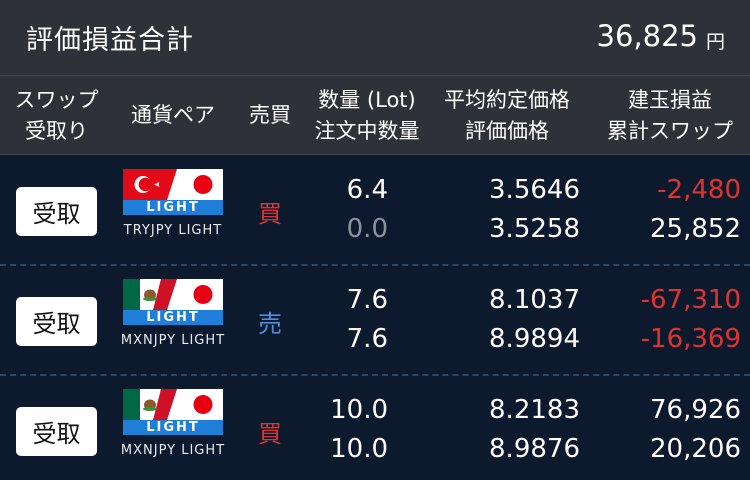 This screenshot has width=750, height=480. I want to click on header-swap: スワップ 受取り, so click(56, 116).